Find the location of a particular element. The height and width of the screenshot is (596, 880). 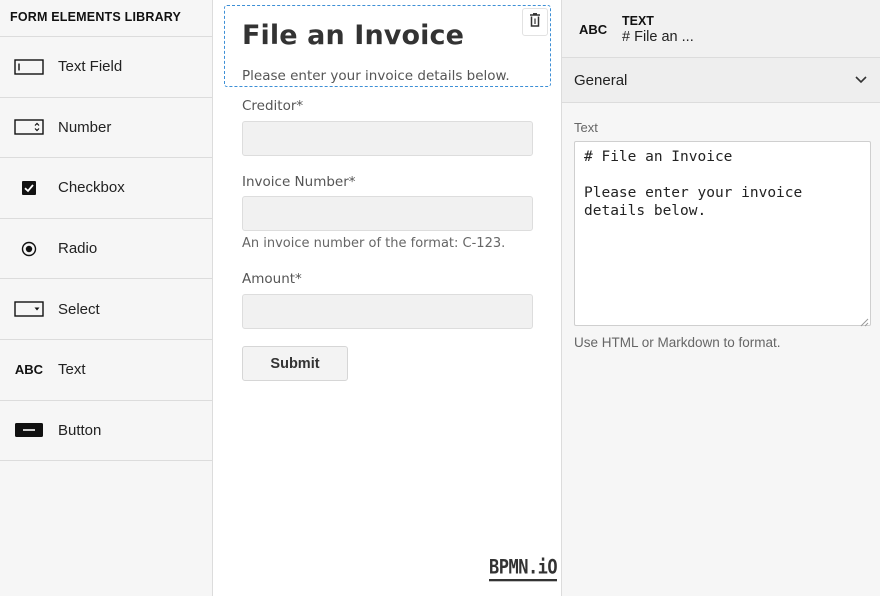

text-icon: ABC is located at coordinates (29, 370).